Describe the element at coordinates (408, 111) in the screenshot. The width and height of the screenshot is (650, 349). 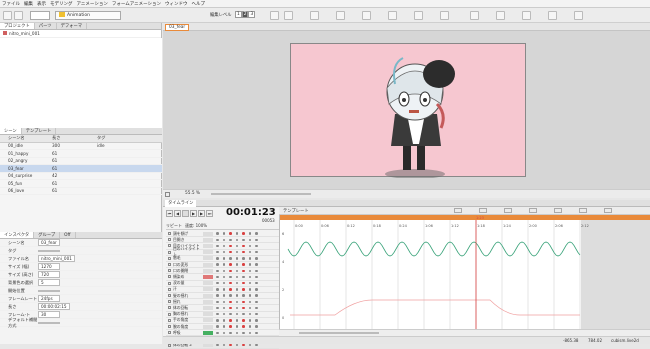
I see `scene-canvas` at that location.